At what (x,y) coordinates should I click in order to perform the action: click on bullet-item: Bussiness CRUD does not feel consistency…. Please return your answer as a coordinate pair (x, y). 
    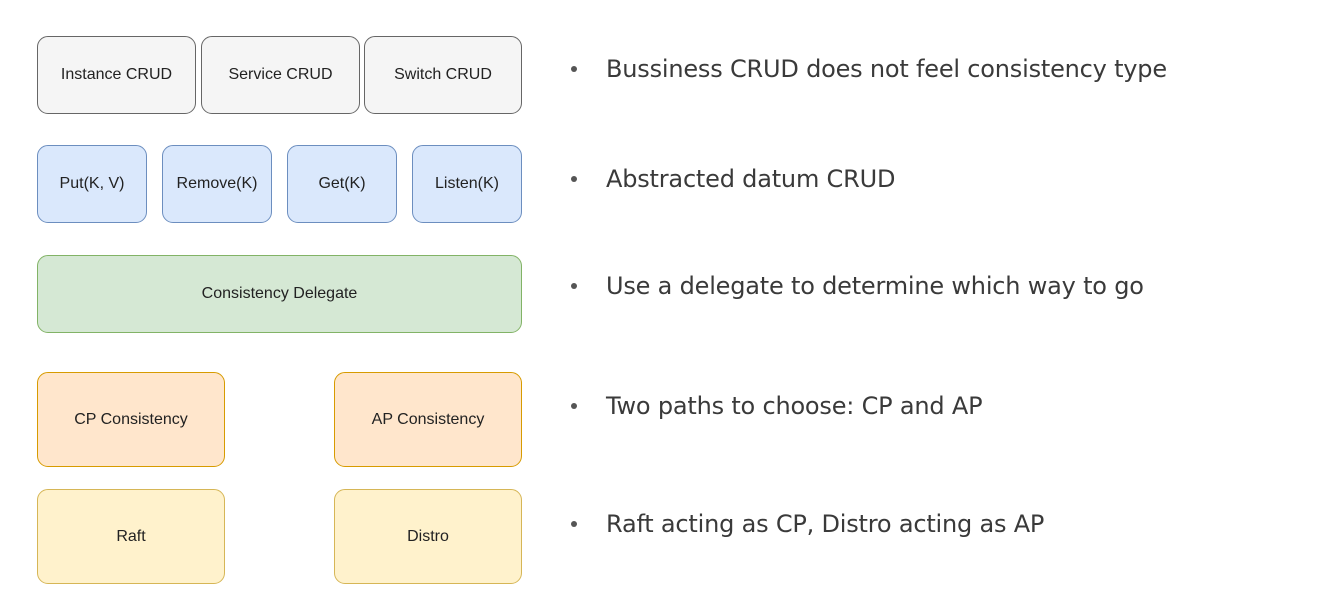
    Looking at the image, I should click on (867, 69).